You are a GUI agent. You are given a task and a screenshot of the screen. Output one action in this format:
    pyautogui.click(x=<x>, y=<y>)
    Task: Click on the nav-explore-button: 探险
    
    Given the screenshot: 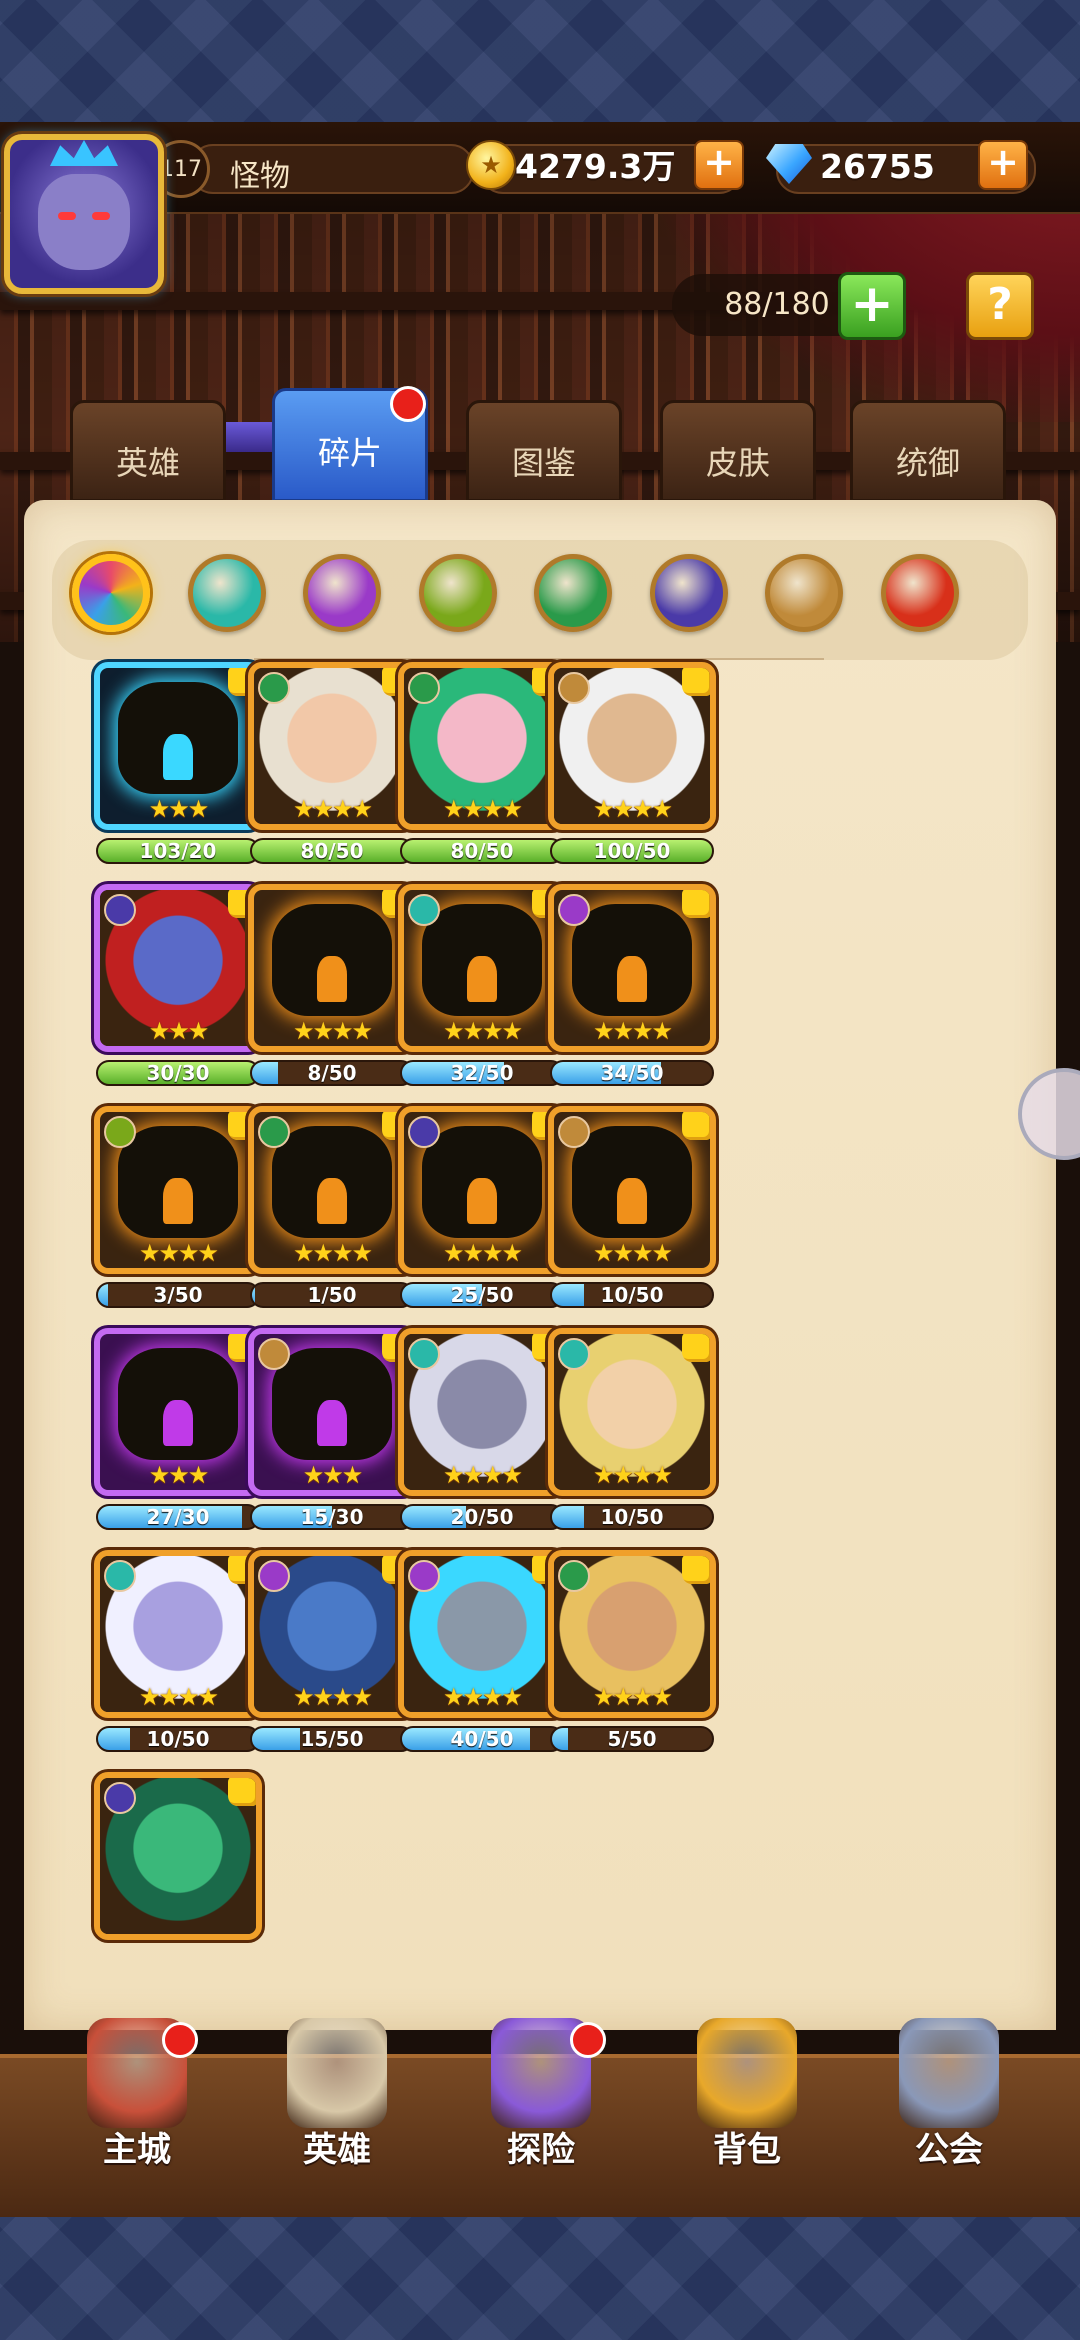 What is the action you would take?
    pyautogui.click(x=541, y=2117)
    